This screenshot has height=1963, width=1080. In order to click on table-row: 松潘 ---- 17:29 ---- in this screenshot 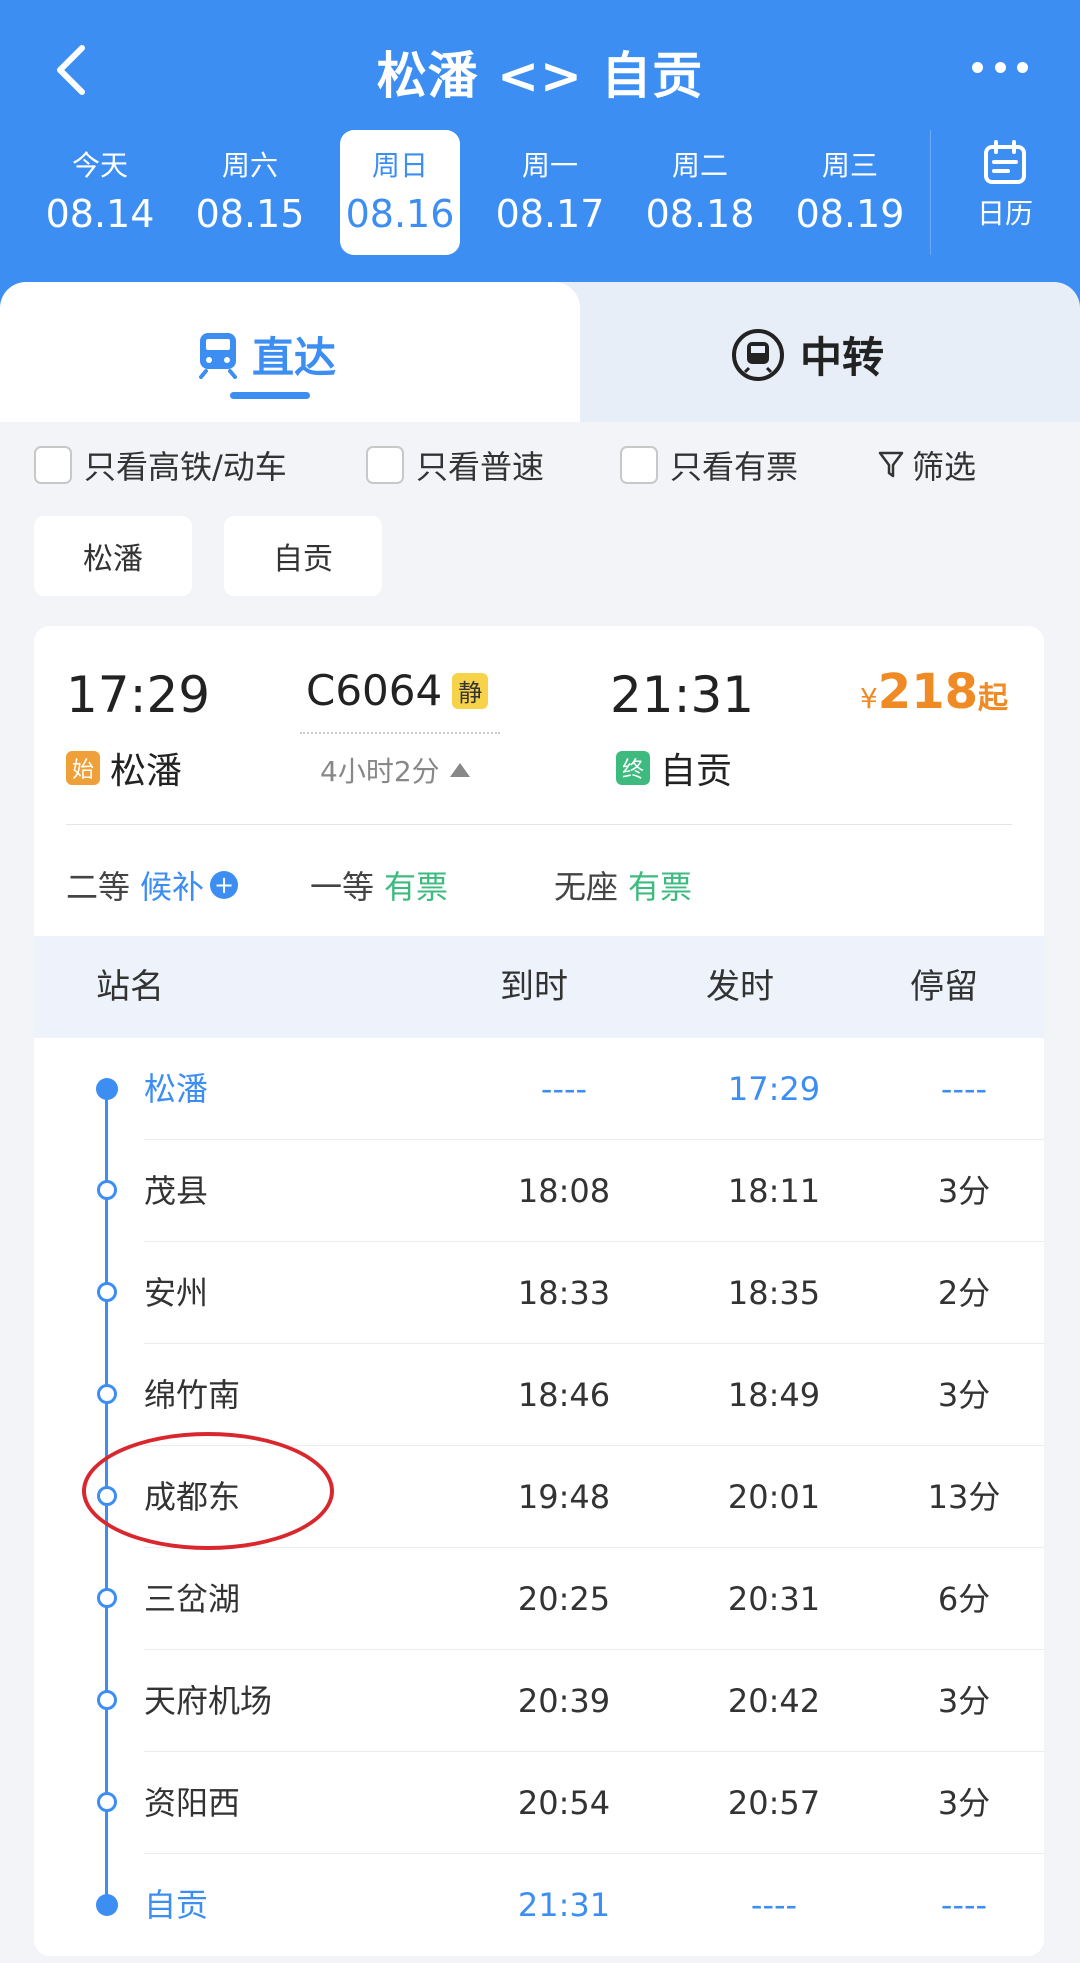, I will do `click(539, 1089)`.